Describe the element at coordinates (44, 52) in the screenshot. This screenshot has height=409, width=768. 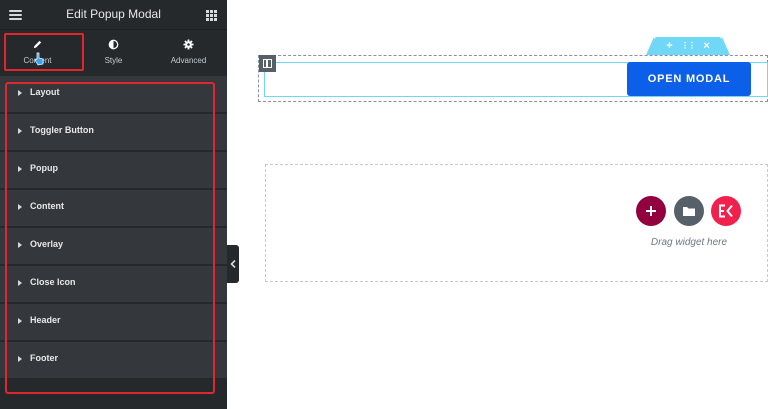
I see `content-tab-highlight` at that location.